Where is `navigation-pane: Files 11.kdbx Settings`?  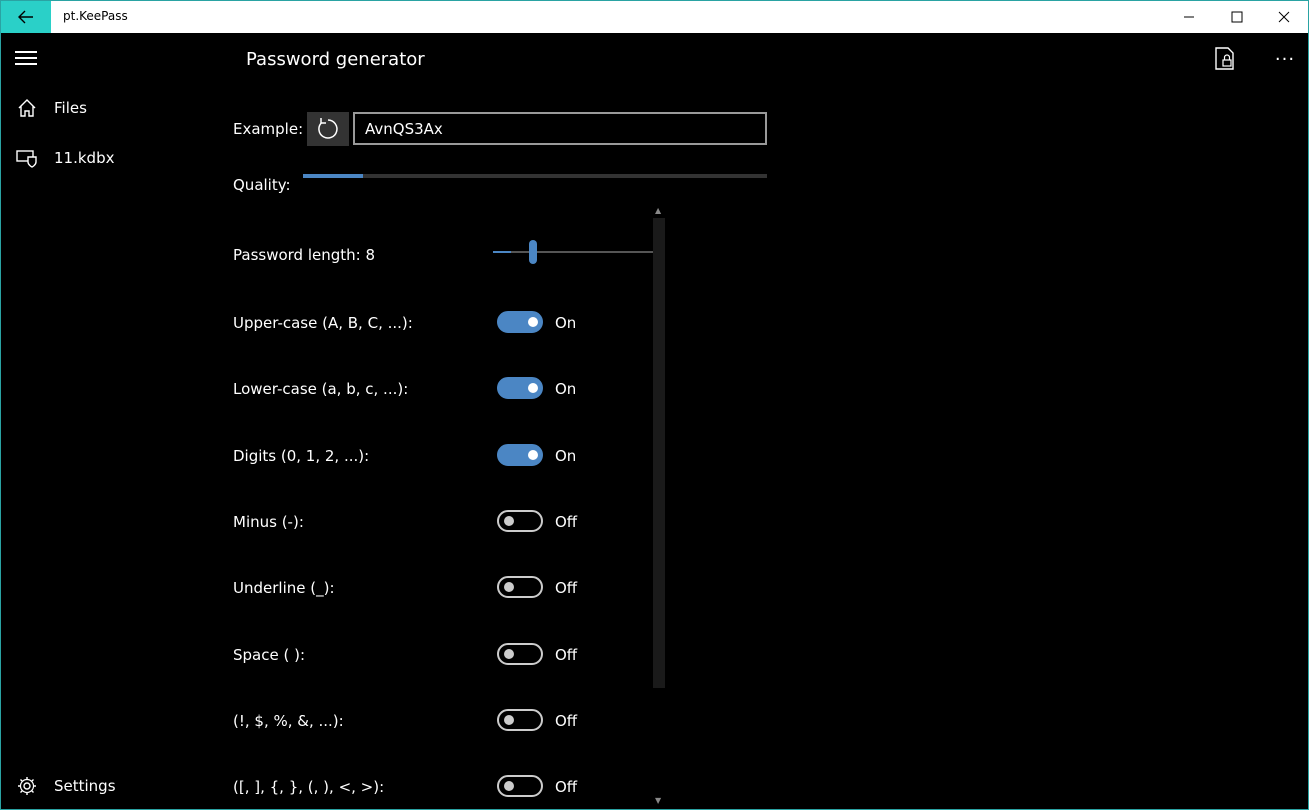 navigation-pane: Files 11.kdbx Settings is located at coordinates (101, 421).